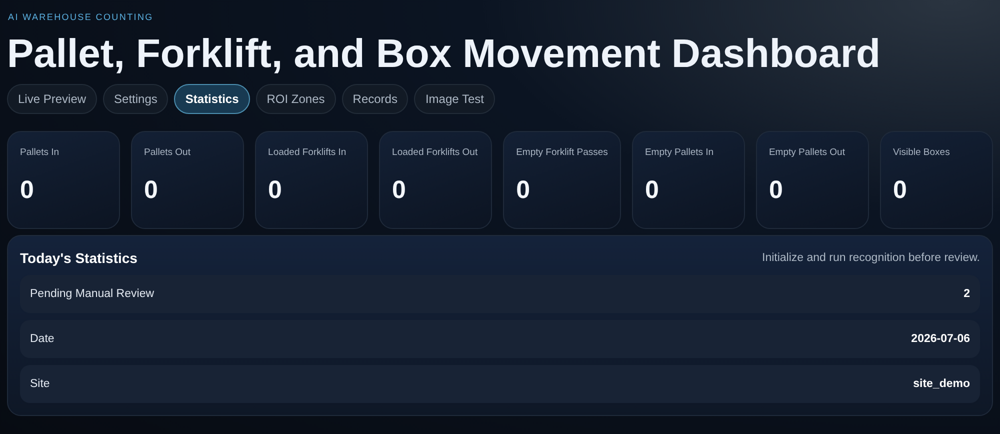 The image size is (1000, 434). Describe the element at coordinates (92, 294) in the screenshot. I see `statistic-label: Pending Manual Review` at that location.